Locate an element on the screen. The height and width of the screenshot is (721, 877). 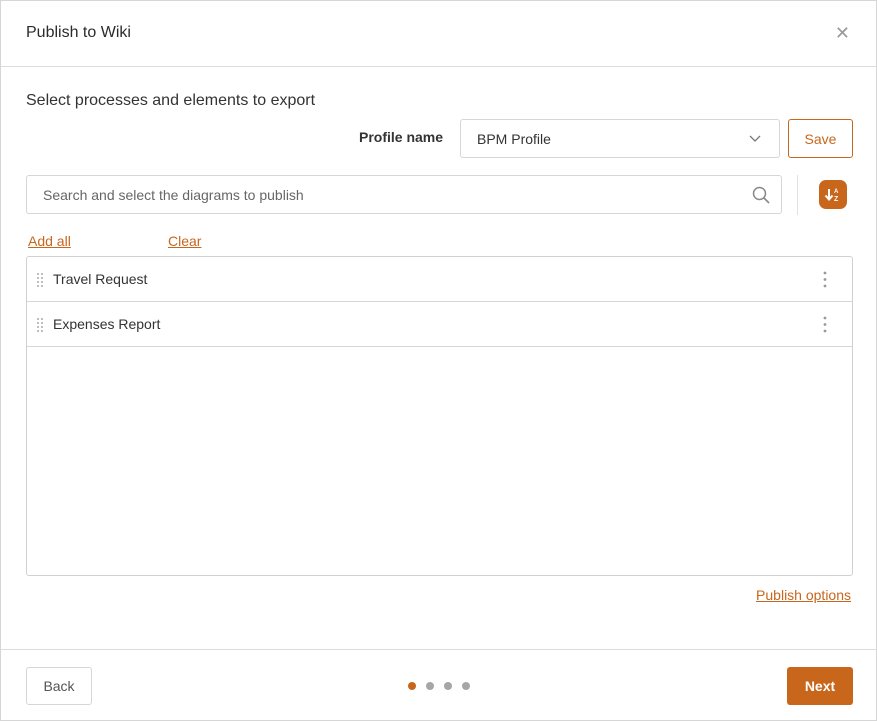
chevron-down-icon is located at coordinates (755, 138).